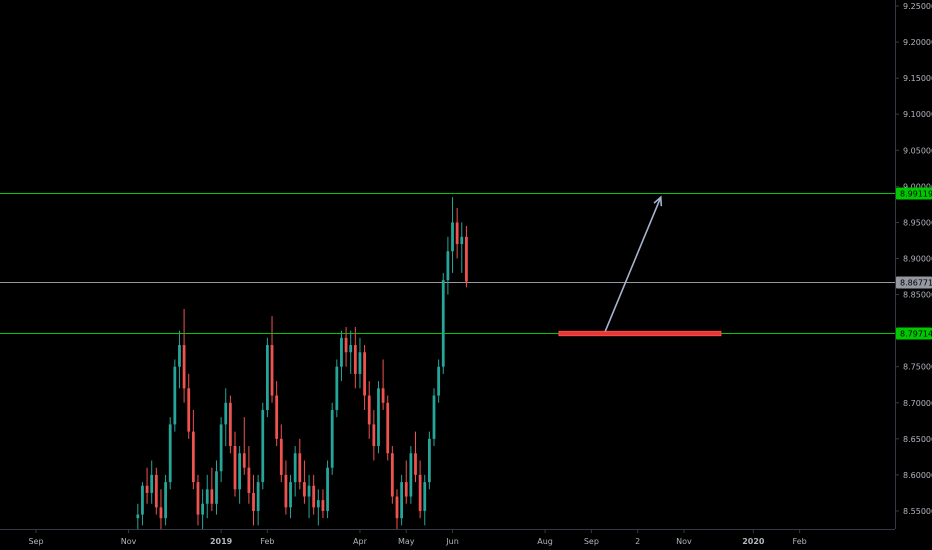 Image resolution: width=932 pixels, height=550 pixels. Describe the element at coordinates (916, 194) in the screenshot. I see `resistance-price-label: 8.99119` at that location.